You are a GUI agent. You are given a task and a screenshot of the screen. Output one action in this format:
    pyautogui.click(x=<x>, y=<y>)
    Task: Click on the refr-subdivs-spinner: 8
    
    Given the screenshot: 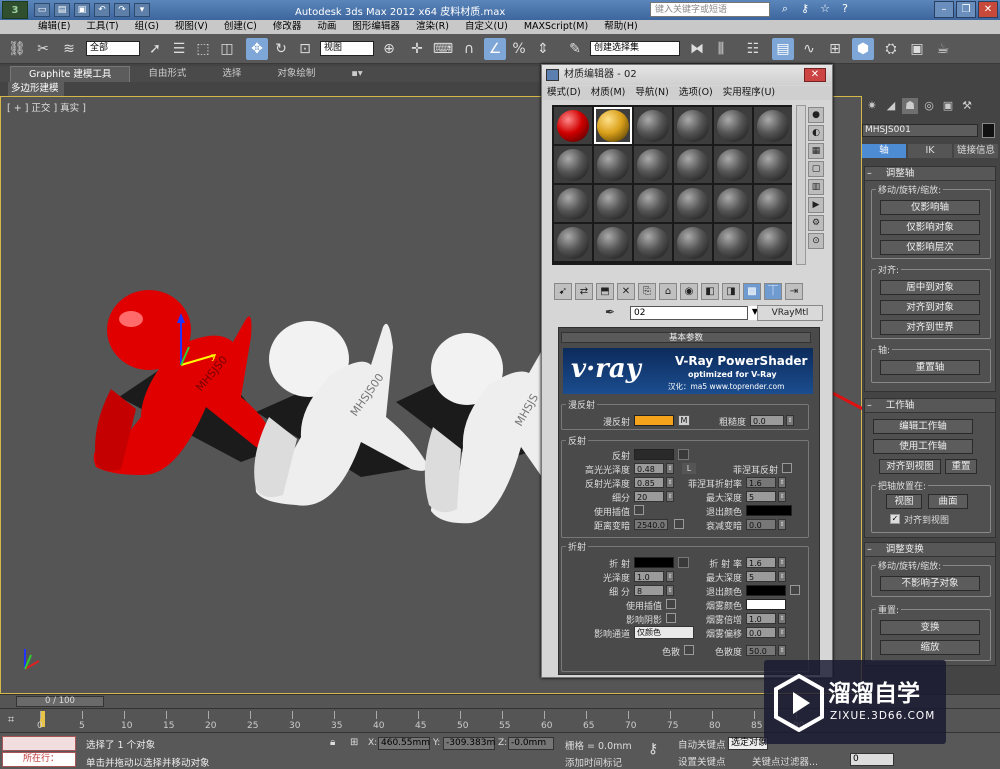 What is the action you would take?
    pyautogui.click(x=649, y=590)
    